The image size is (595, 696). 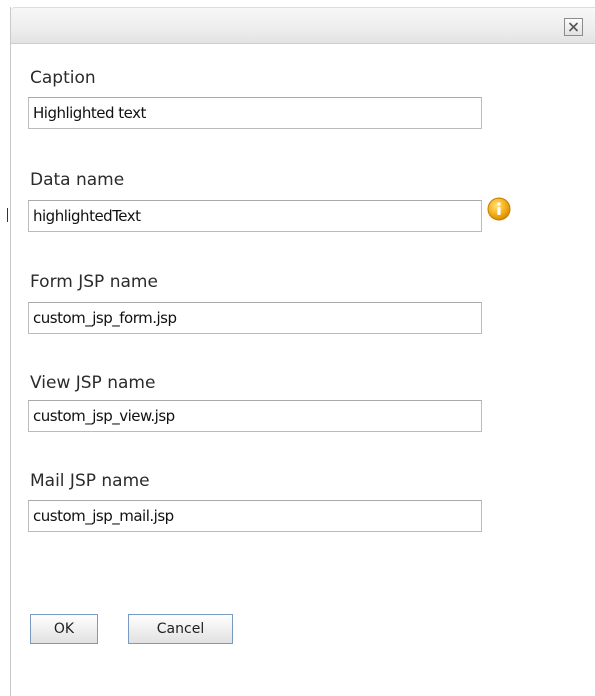 What do you see at coordinates (77, 180) in the screenshot?
I see `data-name-label: Data name` at bounding box center [77, 180].